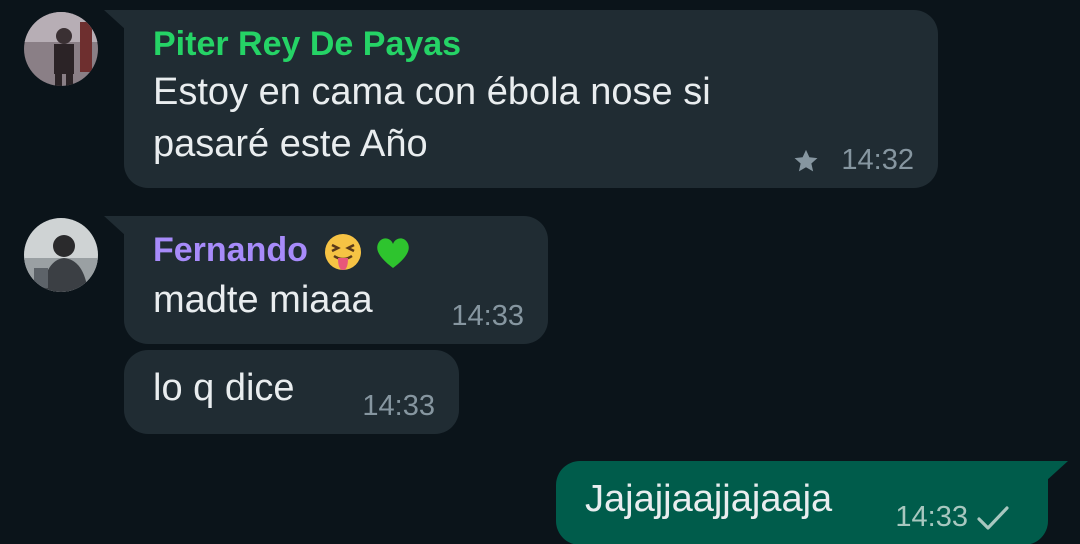 The height and width of the screenshot is (544, 1080). Describe the element at coordinates (877, 160) in the screenshot. I see `message-timestamp: 14:32` at that location.